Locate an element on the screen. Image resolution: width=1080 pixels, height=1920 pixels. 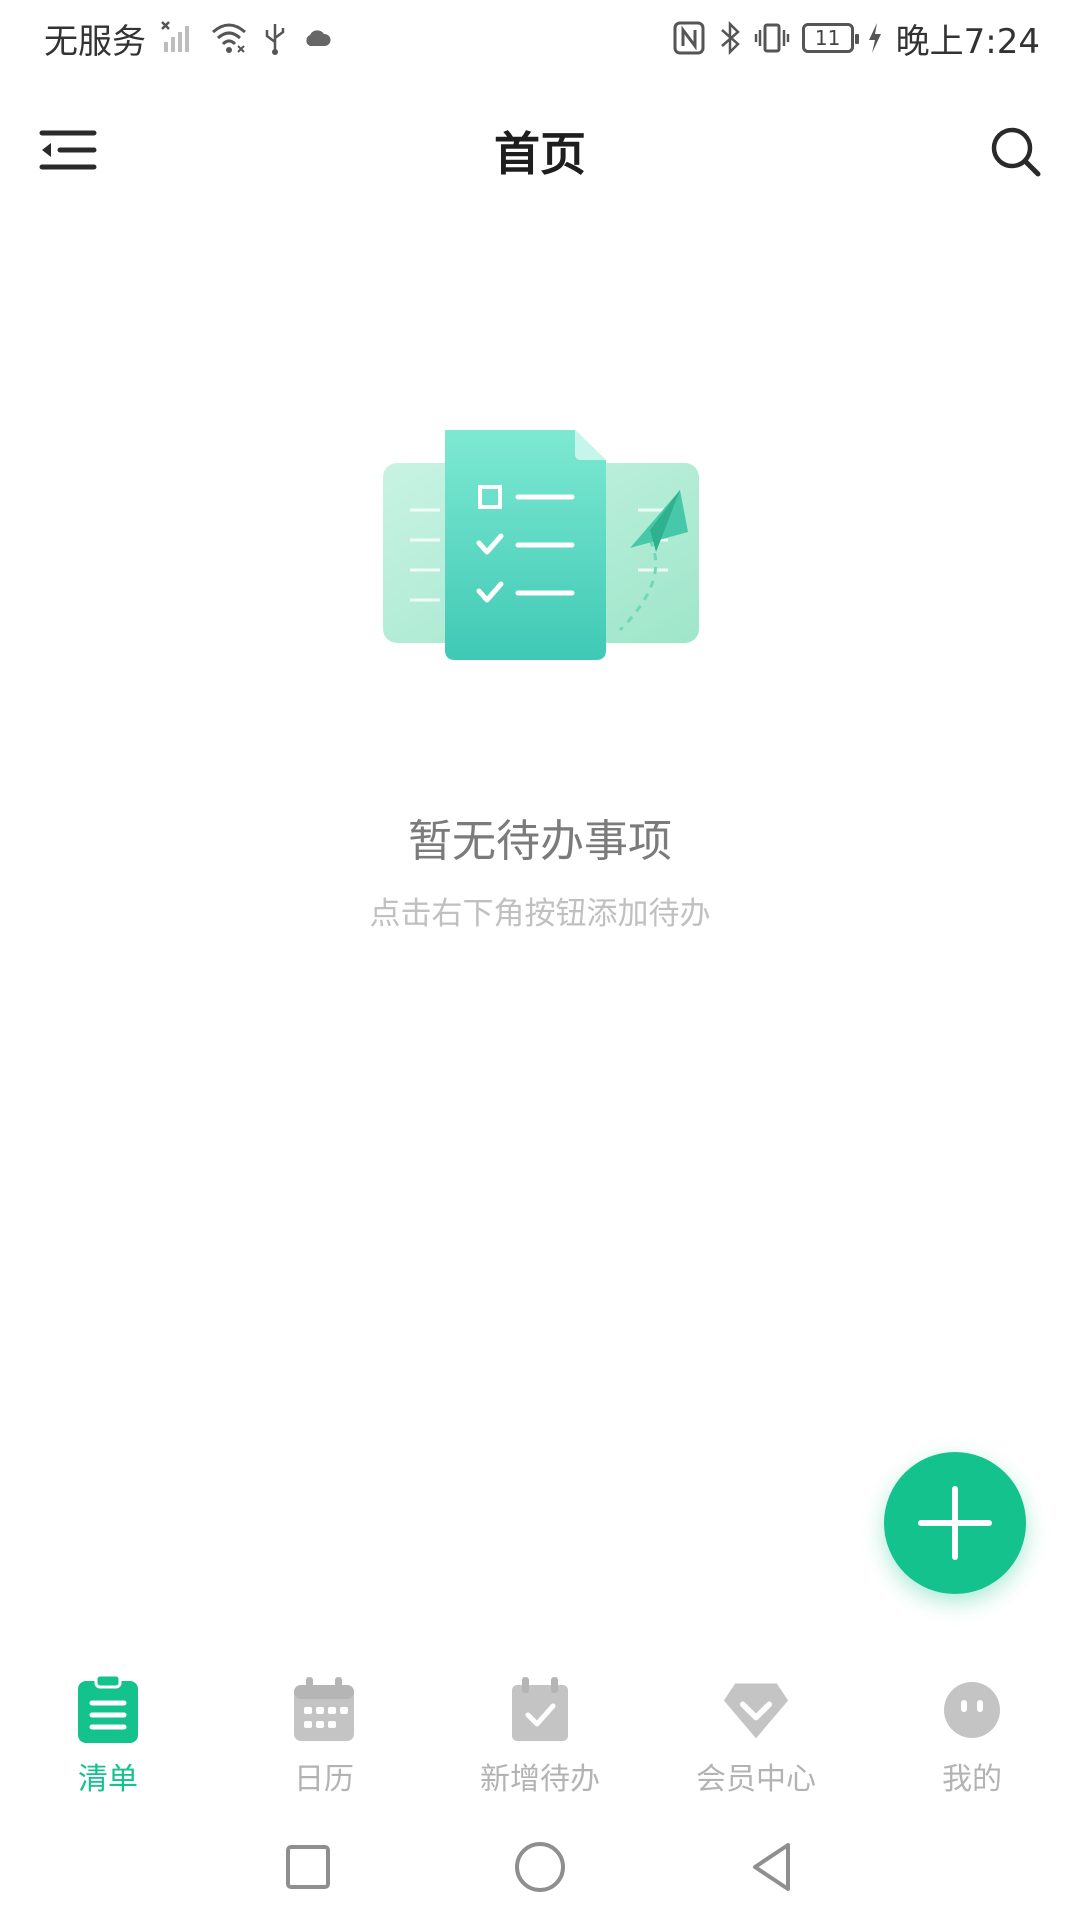
system-navigation-bar is located at coordinates (540, 1867).